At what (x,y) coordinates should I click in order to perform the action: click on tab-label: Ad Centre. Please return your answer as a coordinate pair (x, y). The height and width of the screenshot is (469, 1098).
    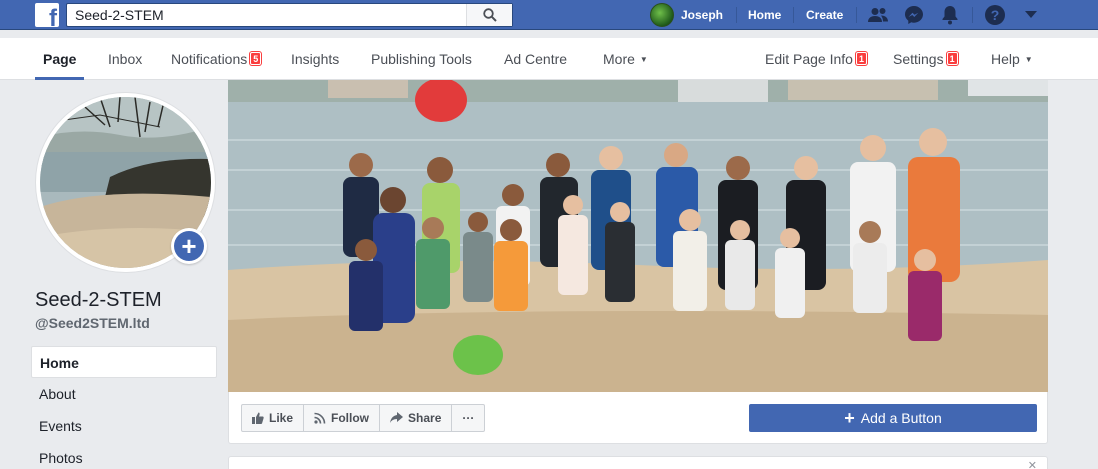
    Looking at the image, I should click on (536, 59).